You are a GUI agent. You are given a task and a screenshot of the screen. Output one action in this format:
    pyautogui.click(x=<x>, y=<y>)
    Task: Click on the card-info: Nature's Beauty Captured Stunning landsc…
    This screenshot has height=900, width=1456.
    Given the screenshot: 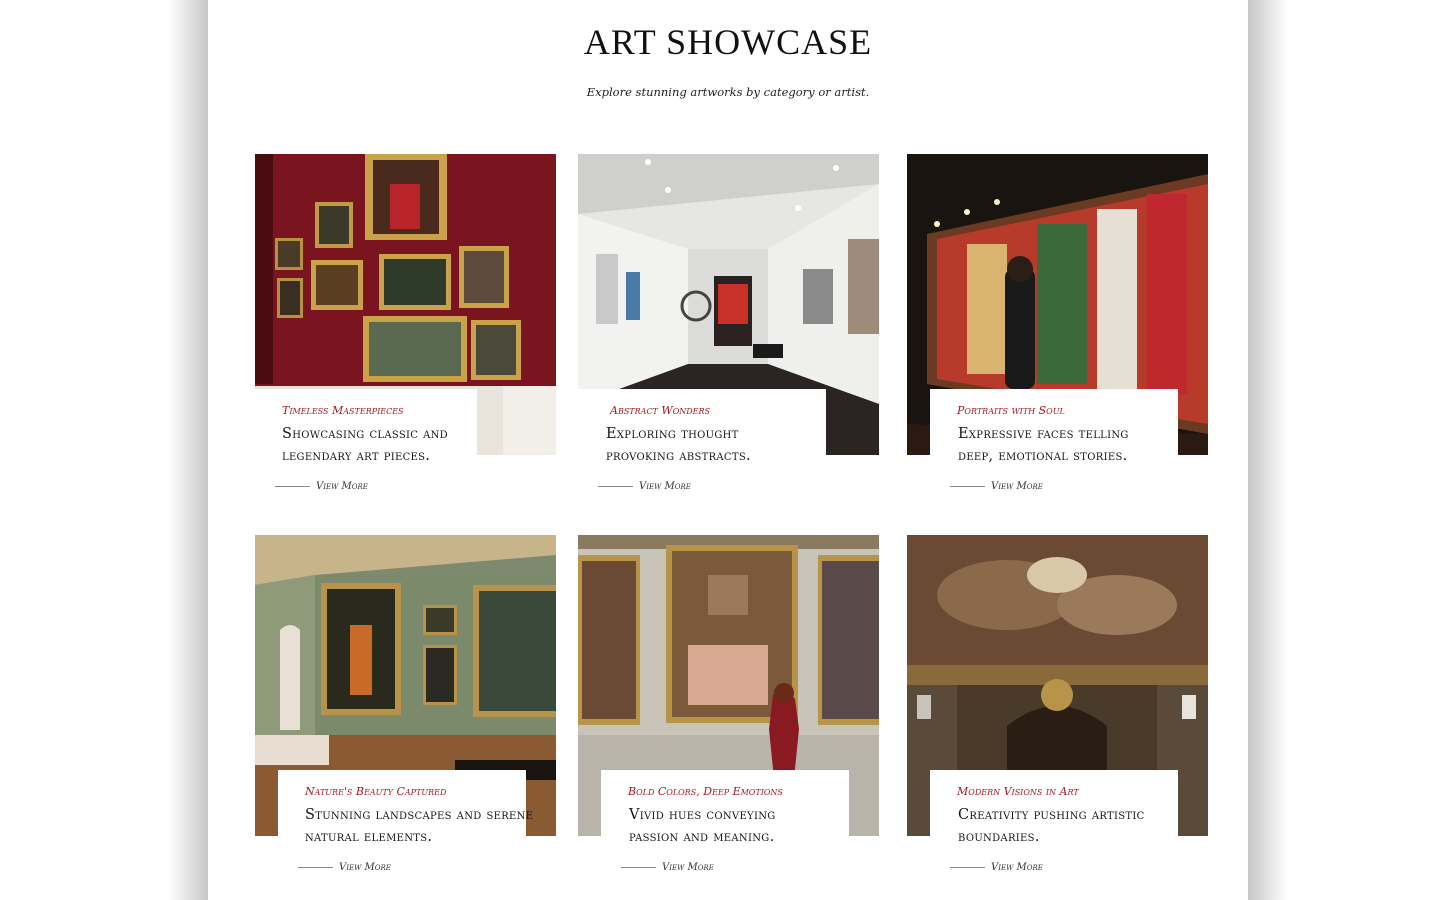 What is the action you would take?
    pyautogui.click(x=405, y=815)
    